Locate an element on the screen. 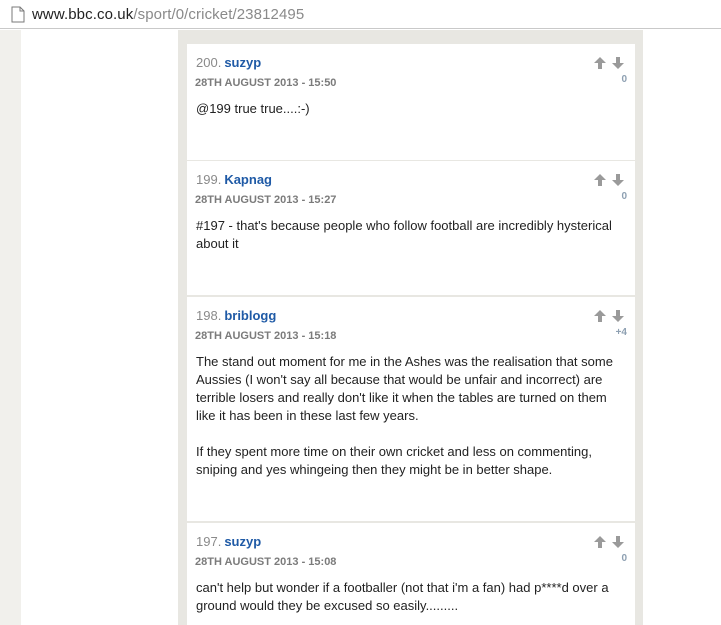 The height and width of the screenshot is (625, 721). comment-timestamp: 28TH AUGUST 2013 - 15:27 is located at coordinates (266, 200).